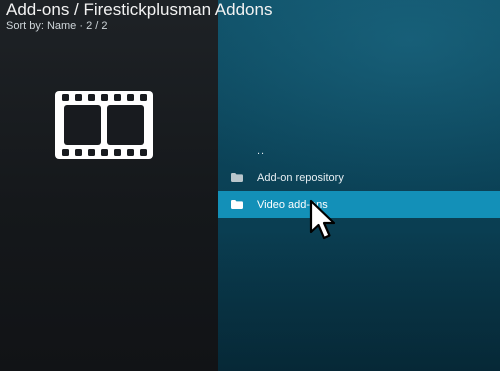  I want to click on list-item-video-addons: Video add-ons, so click(359, 204).